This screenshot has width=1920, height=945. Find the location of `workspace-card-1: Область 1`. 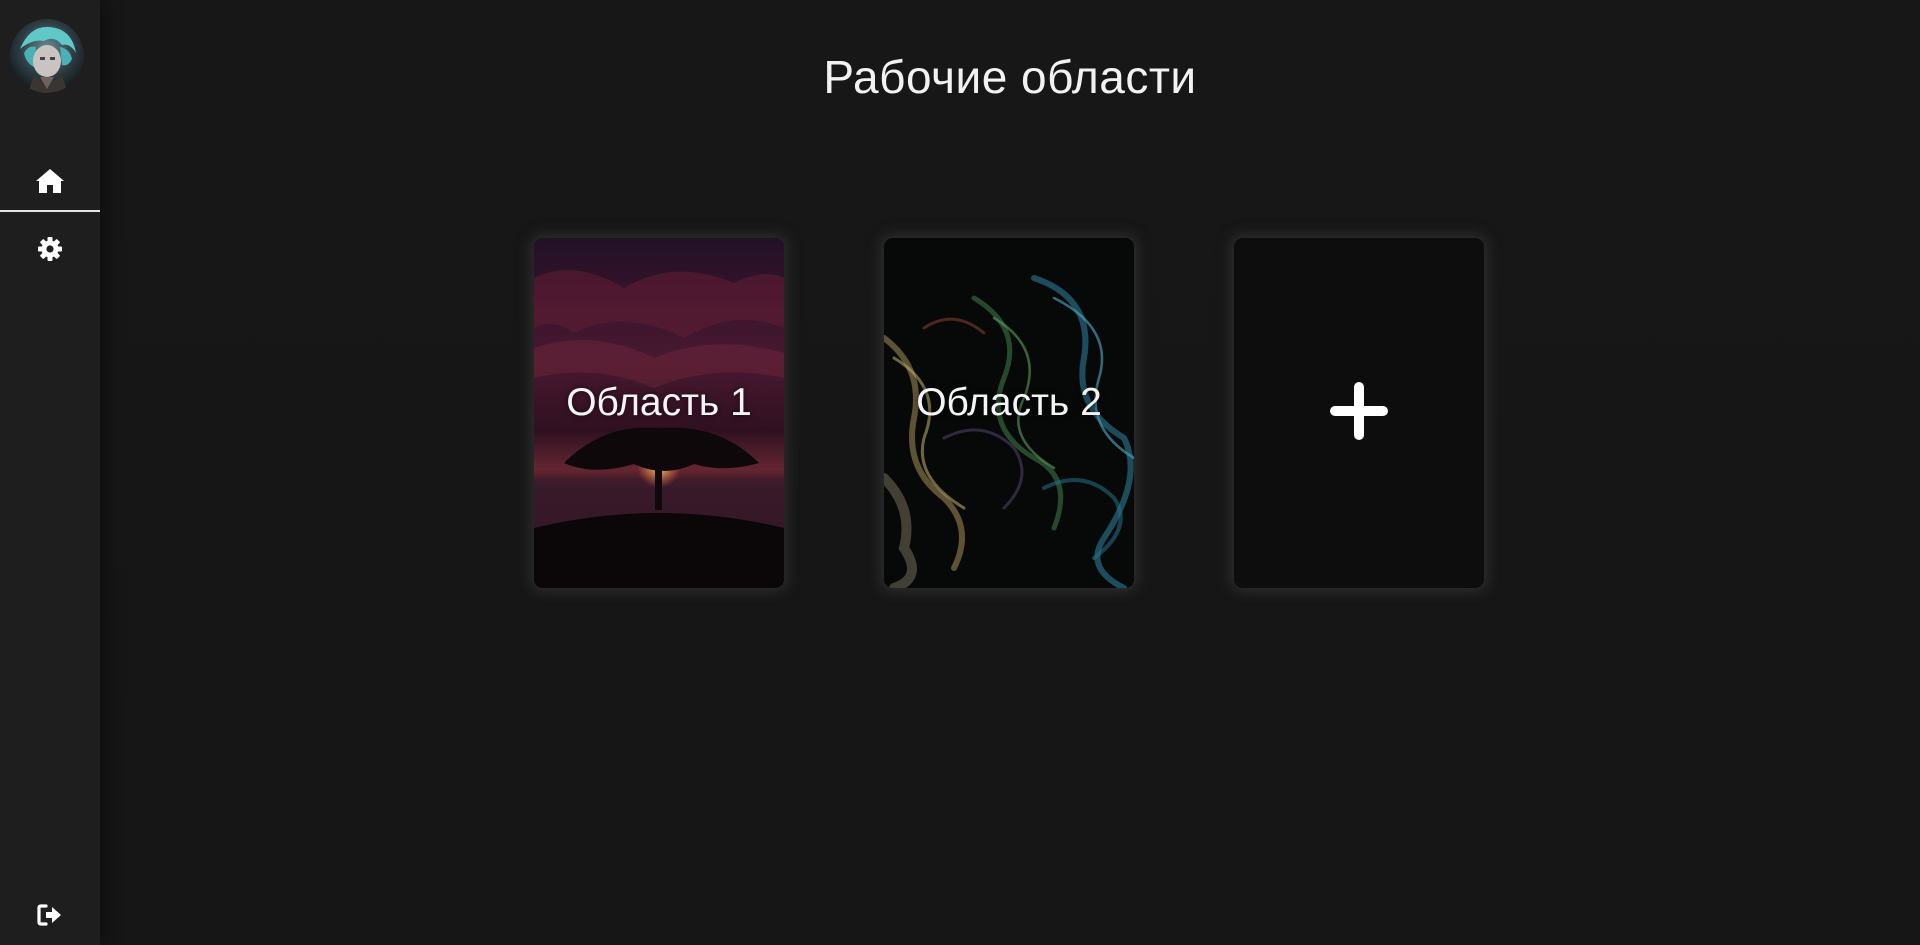

workspace-card-1: Область 1 is located at coordinates (659, 413).